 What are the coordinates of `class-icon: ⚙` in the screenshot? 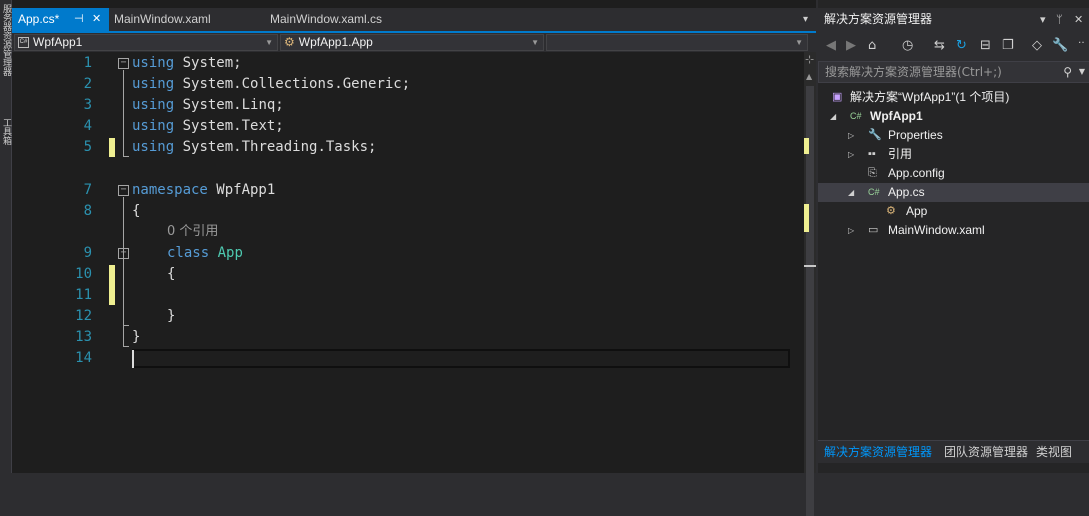 It's located at (891, 211).